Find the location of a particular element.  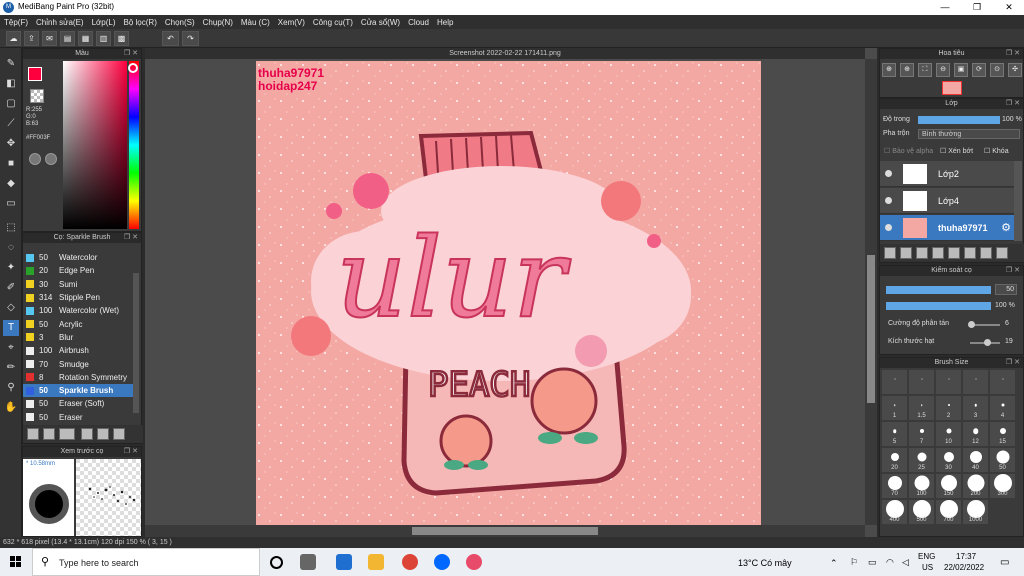

layer-duplicate-icon is located at coordinates (970, 253).